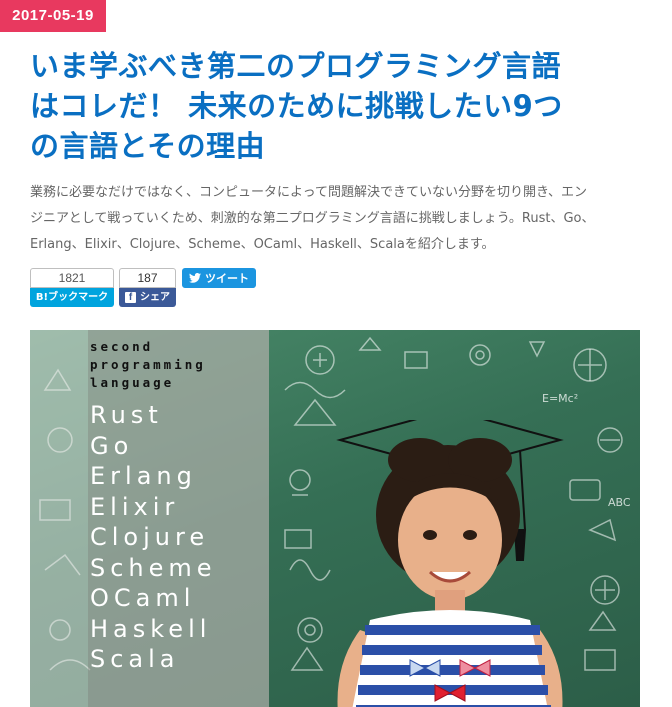  Describe the element at coordinates (153, 567) in the screenshot. I see `language-item: Scheme` at that location.